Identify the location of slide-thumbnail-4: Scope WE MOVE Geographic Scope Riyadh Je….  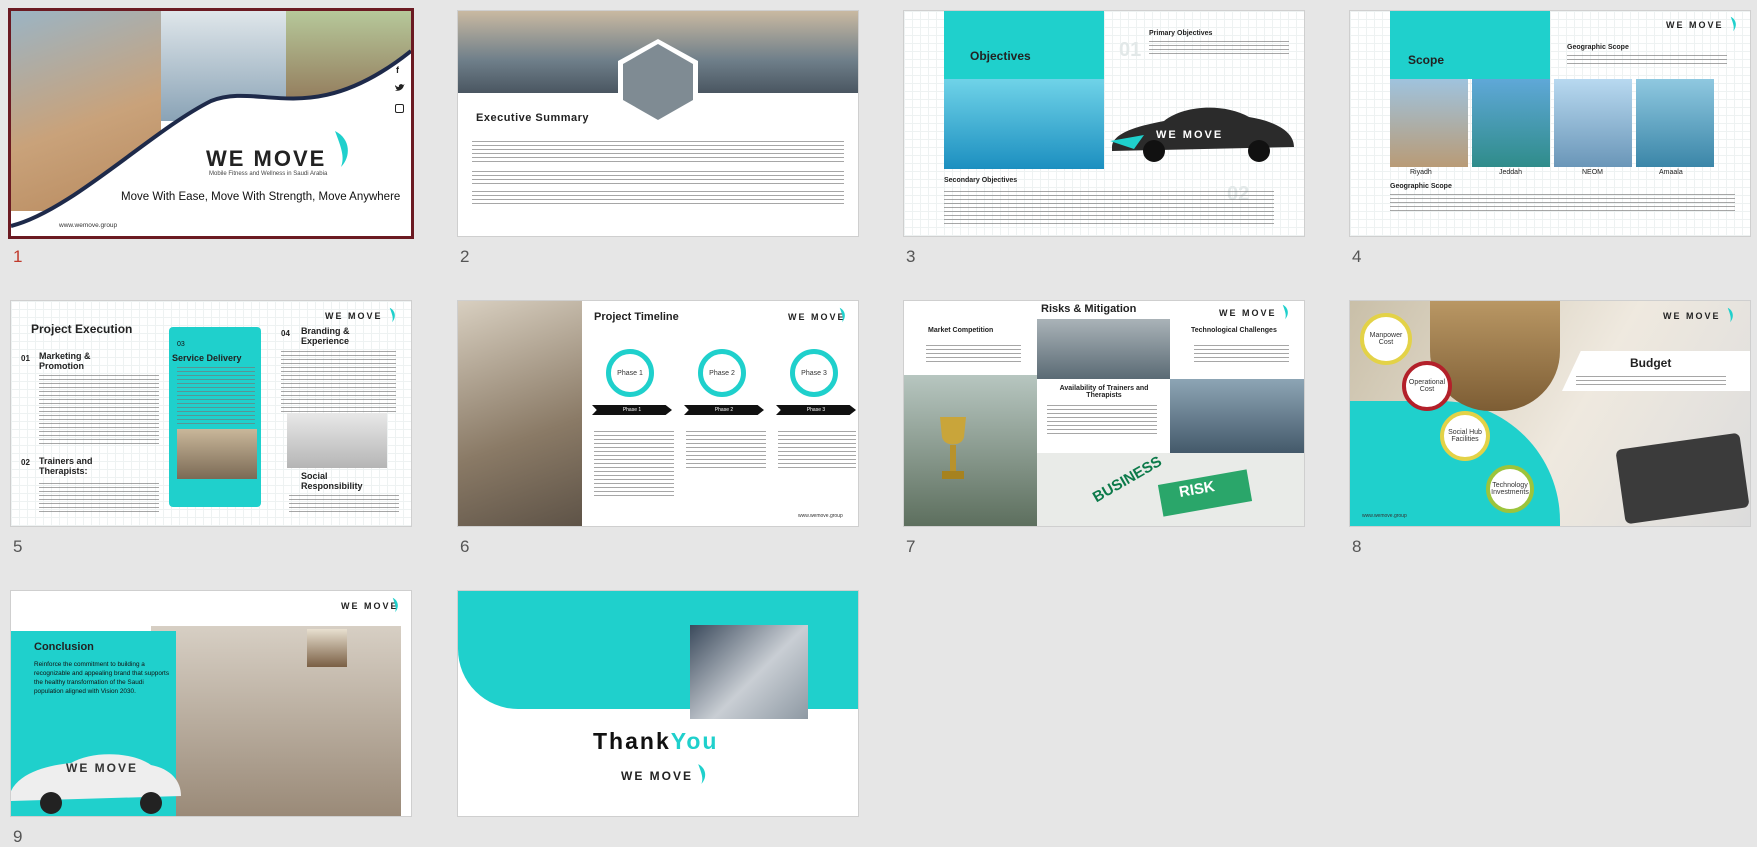
(1550, 123).